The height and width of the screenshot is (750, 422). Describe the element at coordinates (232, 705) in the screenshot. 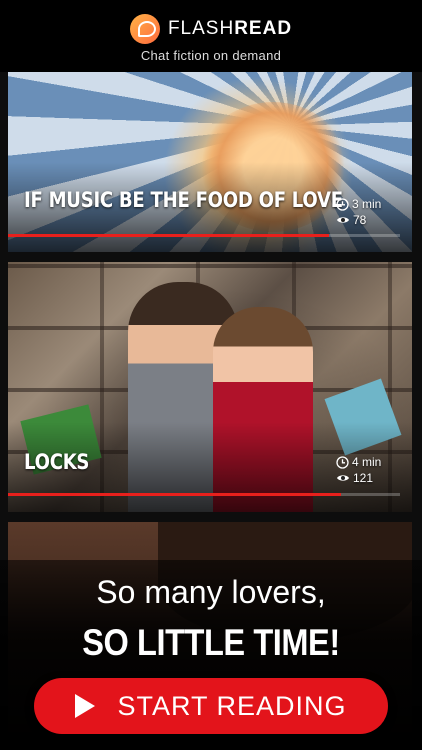

I see `start-reading-label: START READING` at that location.